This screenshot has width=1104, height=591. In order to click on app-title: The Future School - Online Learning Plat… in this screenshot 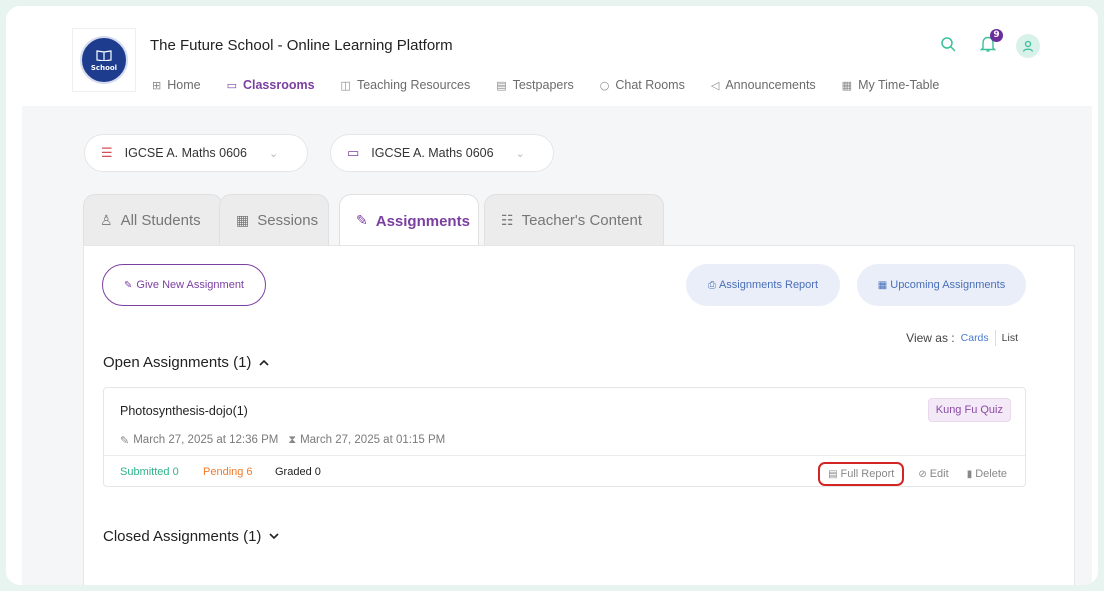, I will do `click(301, 45)`.